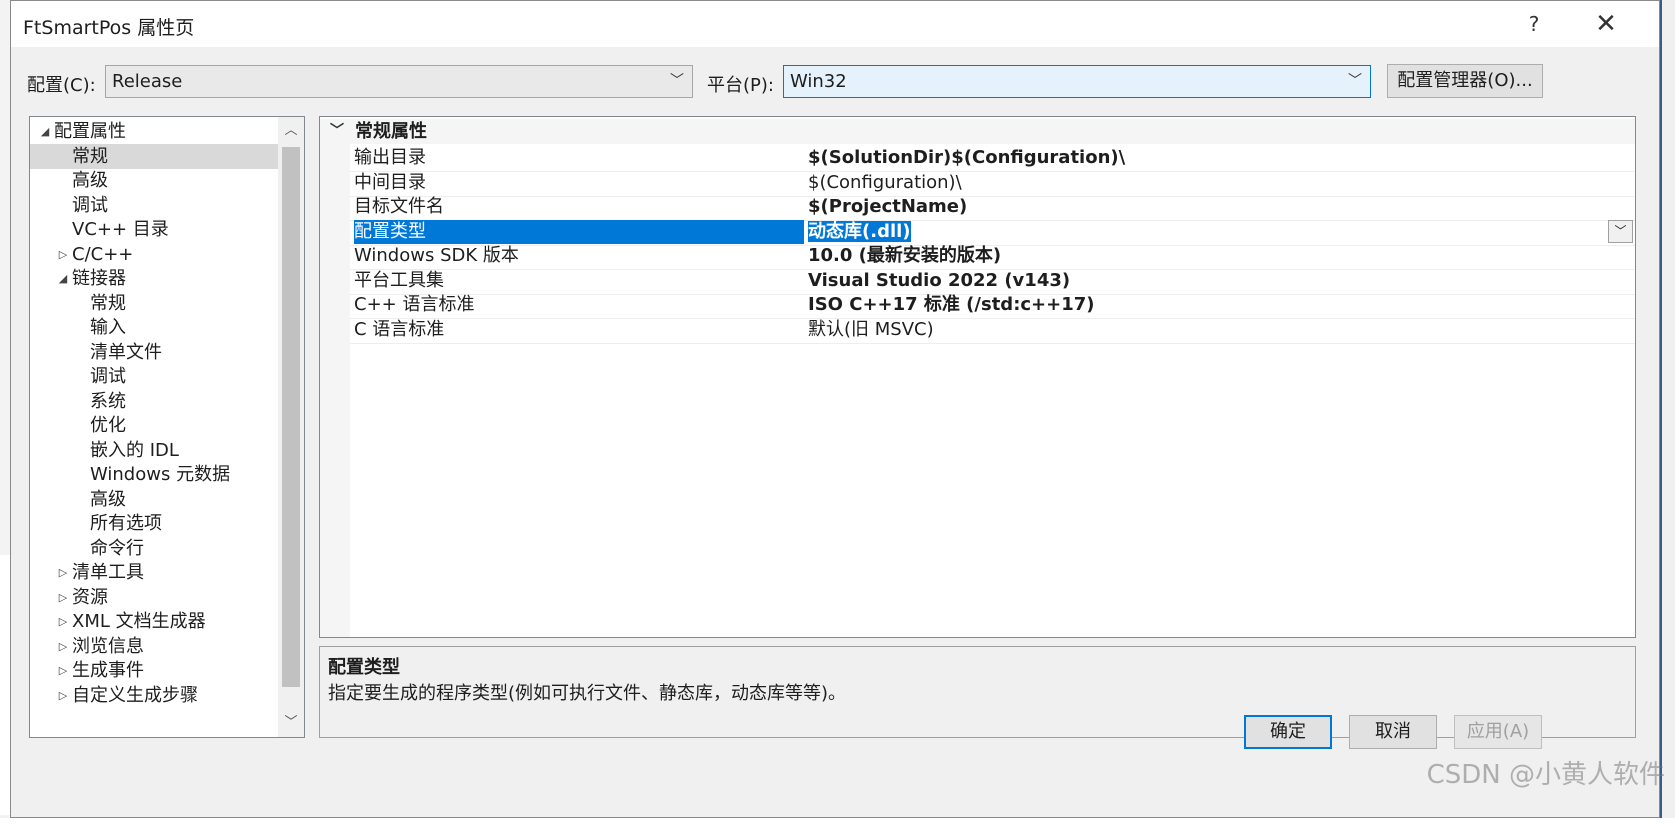 This screenshot has height=828, width=1675. I want to click on help-button: ?, so click(1534, 24).